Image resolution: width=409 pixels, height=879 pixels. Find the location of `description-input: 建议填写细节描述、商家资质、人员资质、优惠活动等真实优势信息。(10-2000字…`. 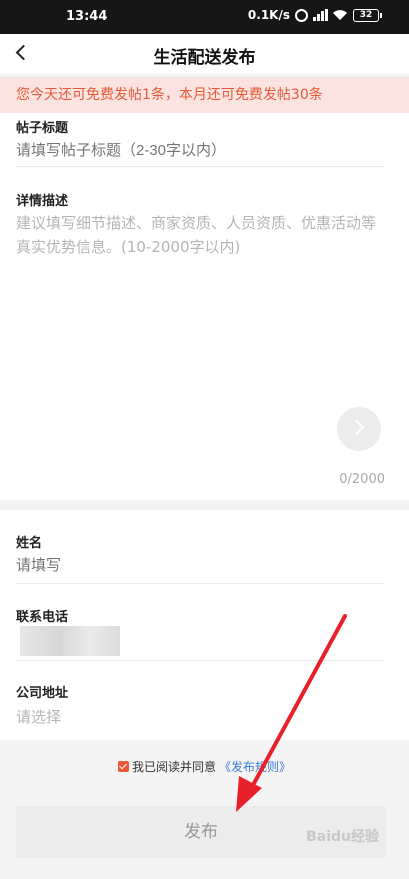

description-input: 建议填写细节描述、商家资质、人员资质、优惠活动等真实优势信息。(10-2000字… is located at coordinates (202, 235).